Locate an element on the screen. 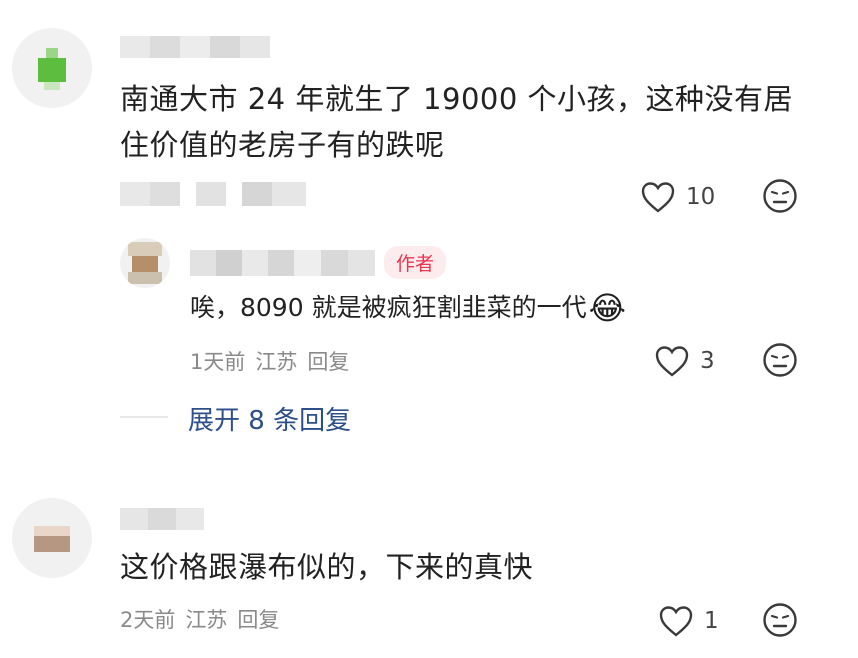 The width and height of the screenshot is (858, 658). comment-meta: 2天前 江苏 回复 is located at coordinates (199, 619).